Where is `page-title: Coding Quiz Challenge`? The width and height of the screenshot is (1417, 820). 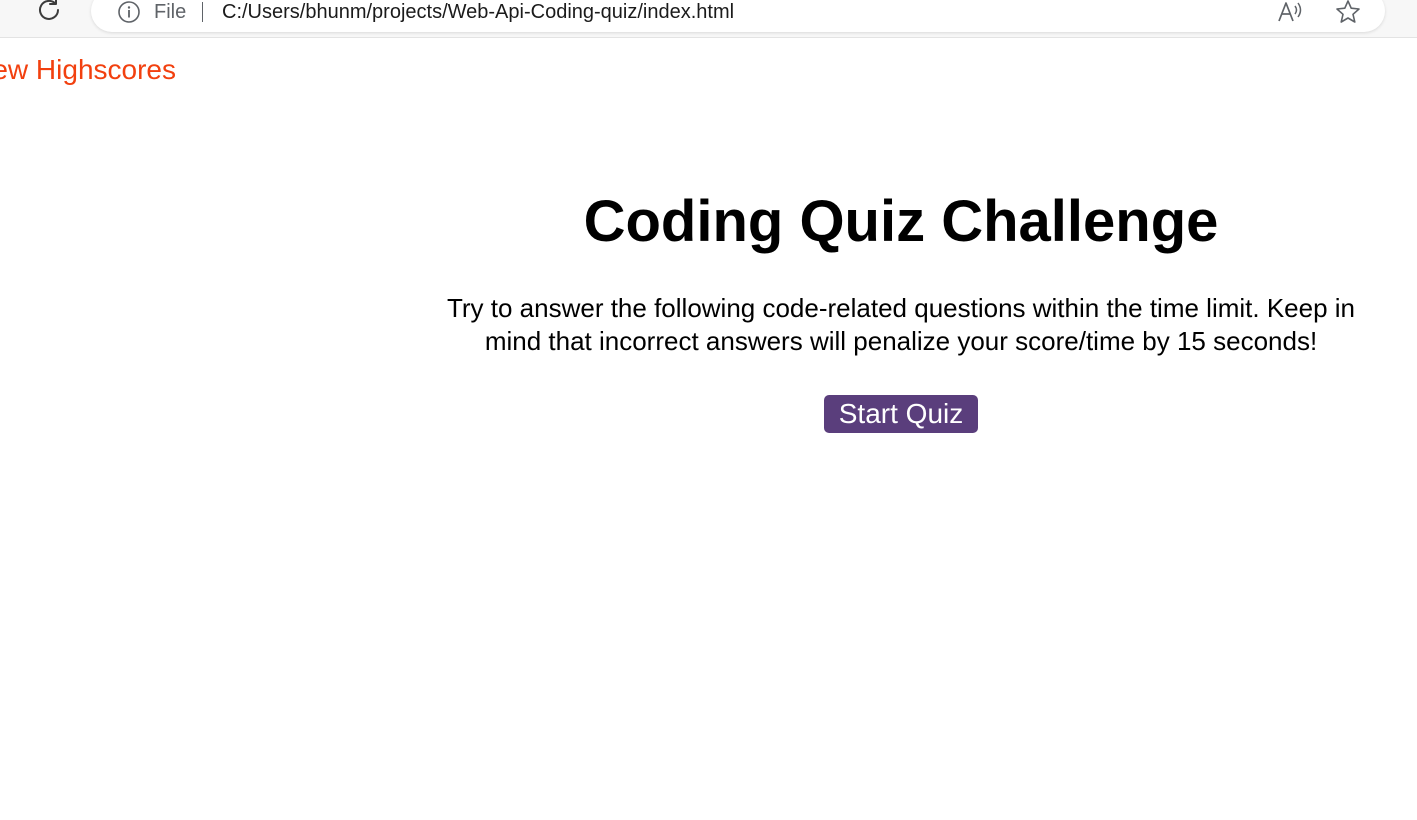
page-title: Coding Quiz Challenge is located at coordinates (901, 221).